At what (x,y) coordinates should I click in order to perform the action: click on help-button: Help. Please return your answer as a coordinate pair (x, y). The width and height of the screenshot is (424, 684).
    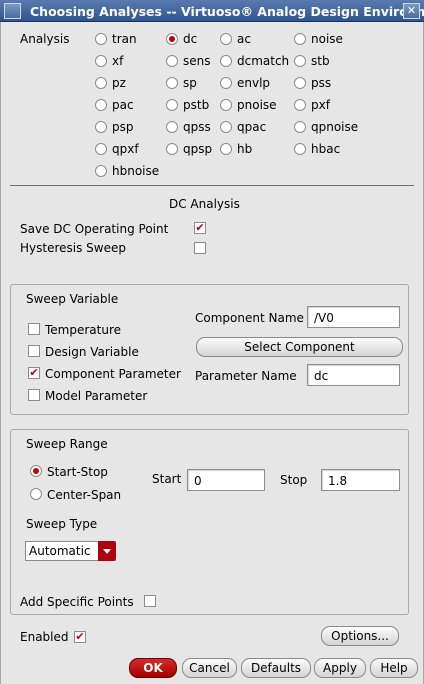
    Looking at the image, I should click on (394, 668).